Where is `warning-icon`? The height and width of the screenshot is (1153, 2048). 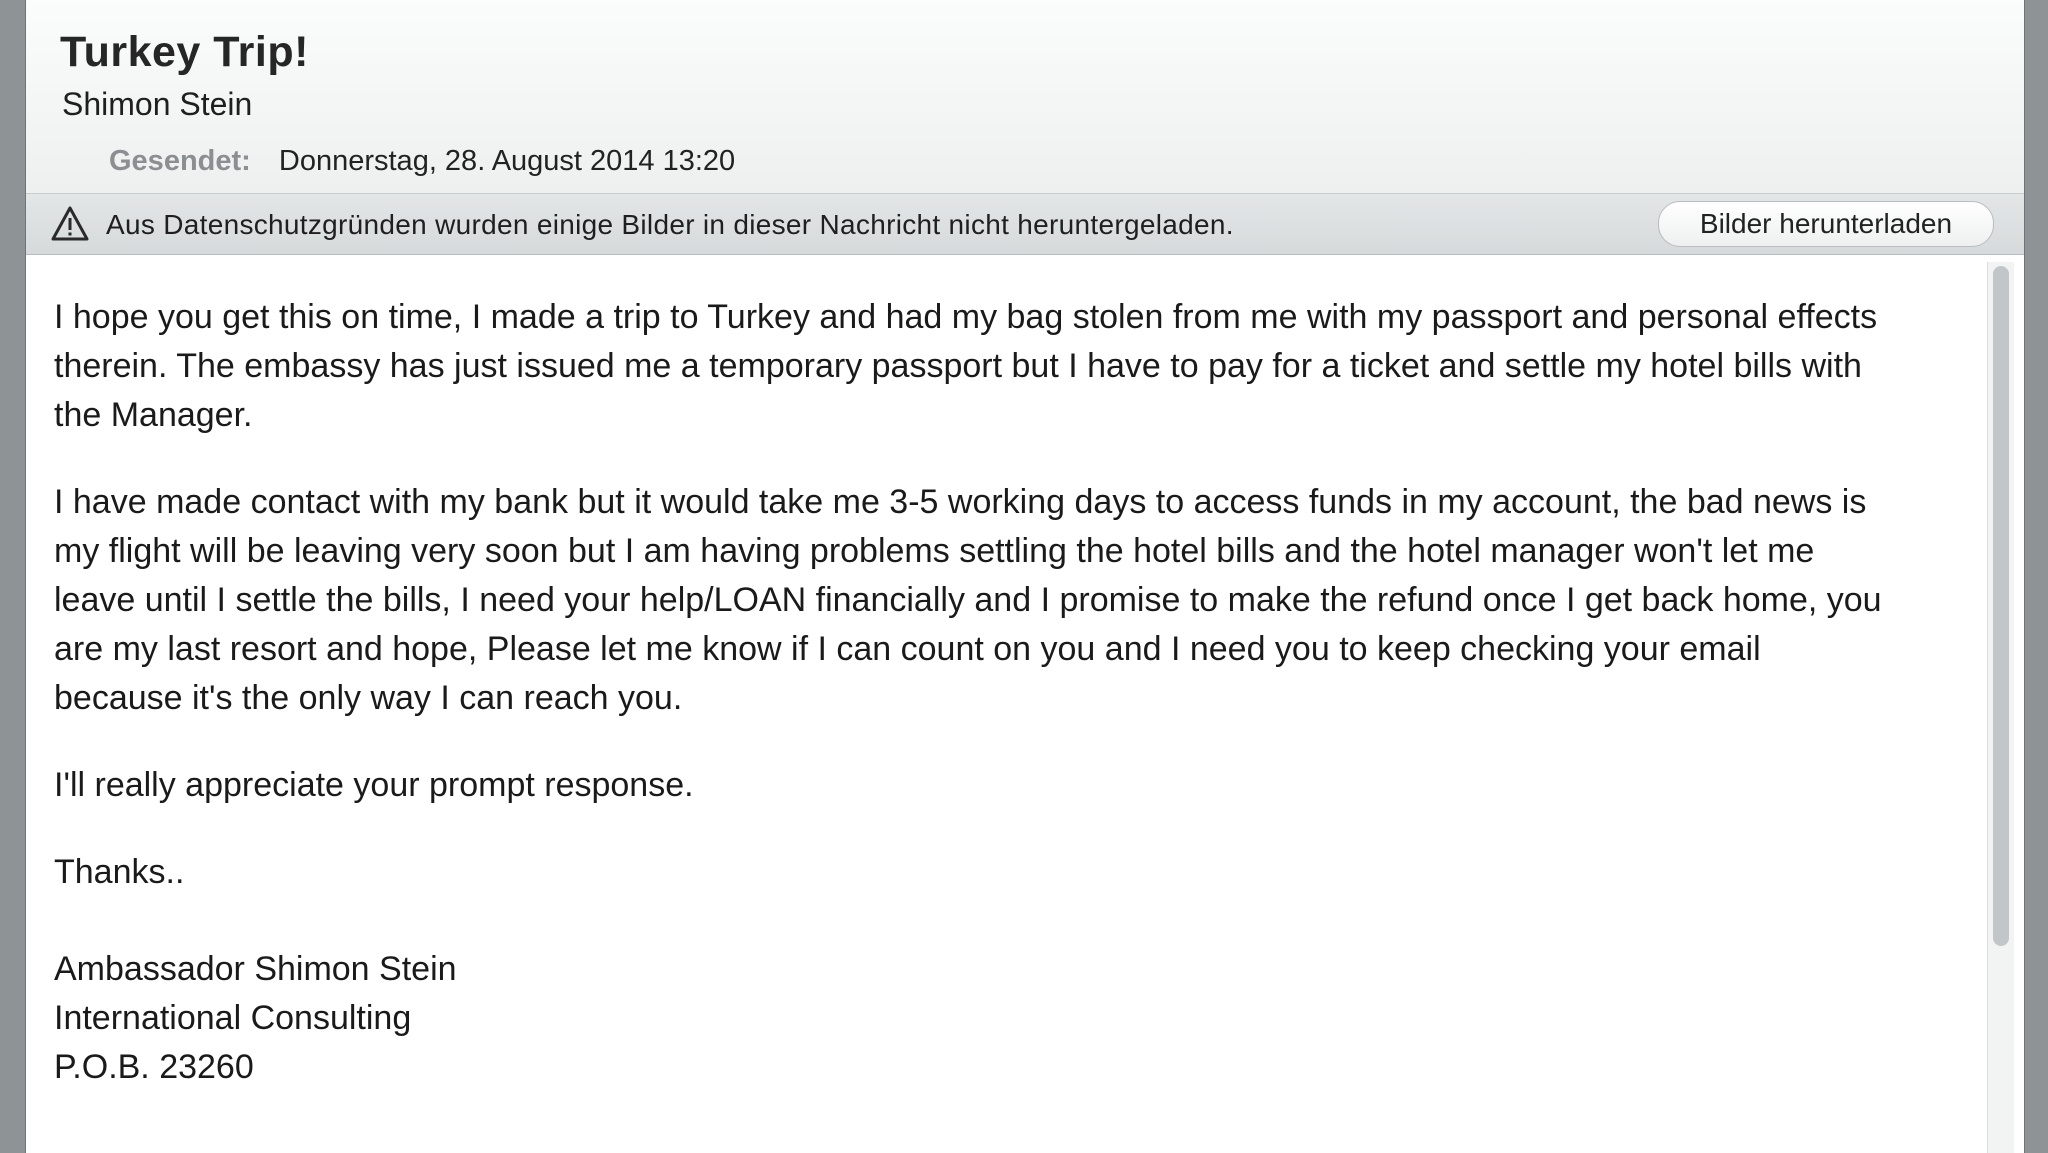
warning-icon is located at coordinates (70, 223).